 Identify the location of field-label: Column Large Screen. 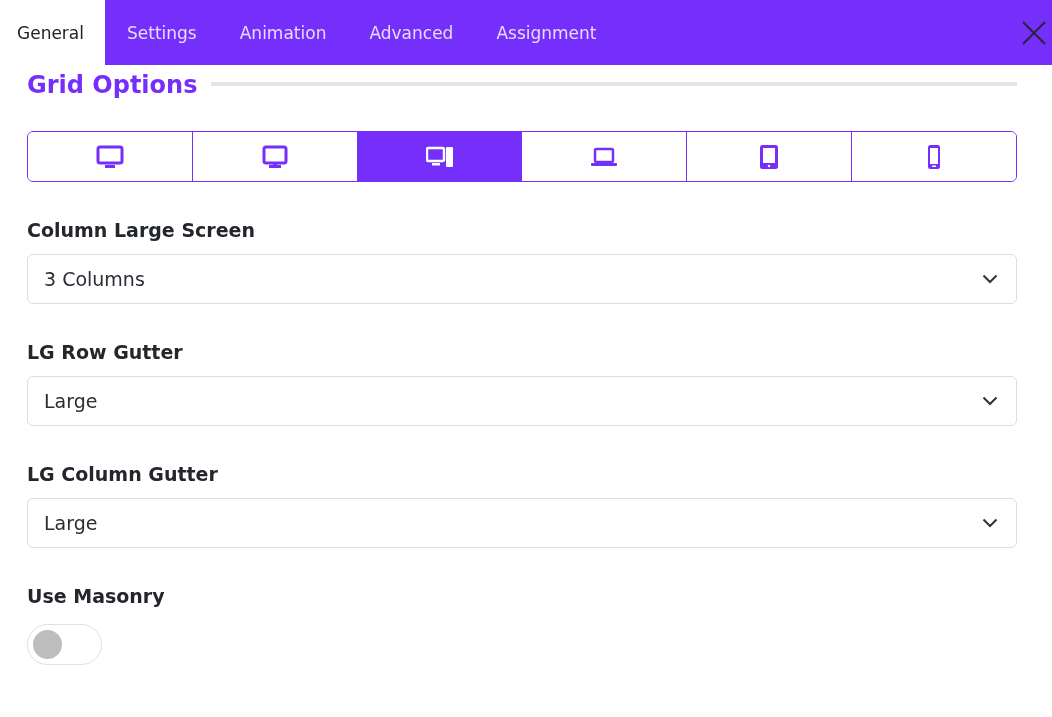
(141, 230).